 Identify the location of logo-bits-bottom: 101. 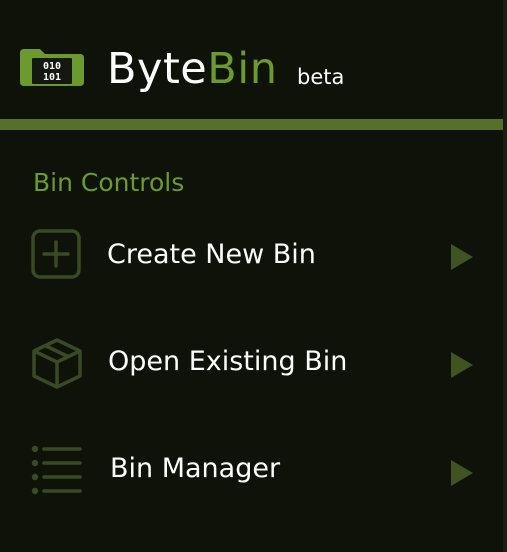
(52, 77).